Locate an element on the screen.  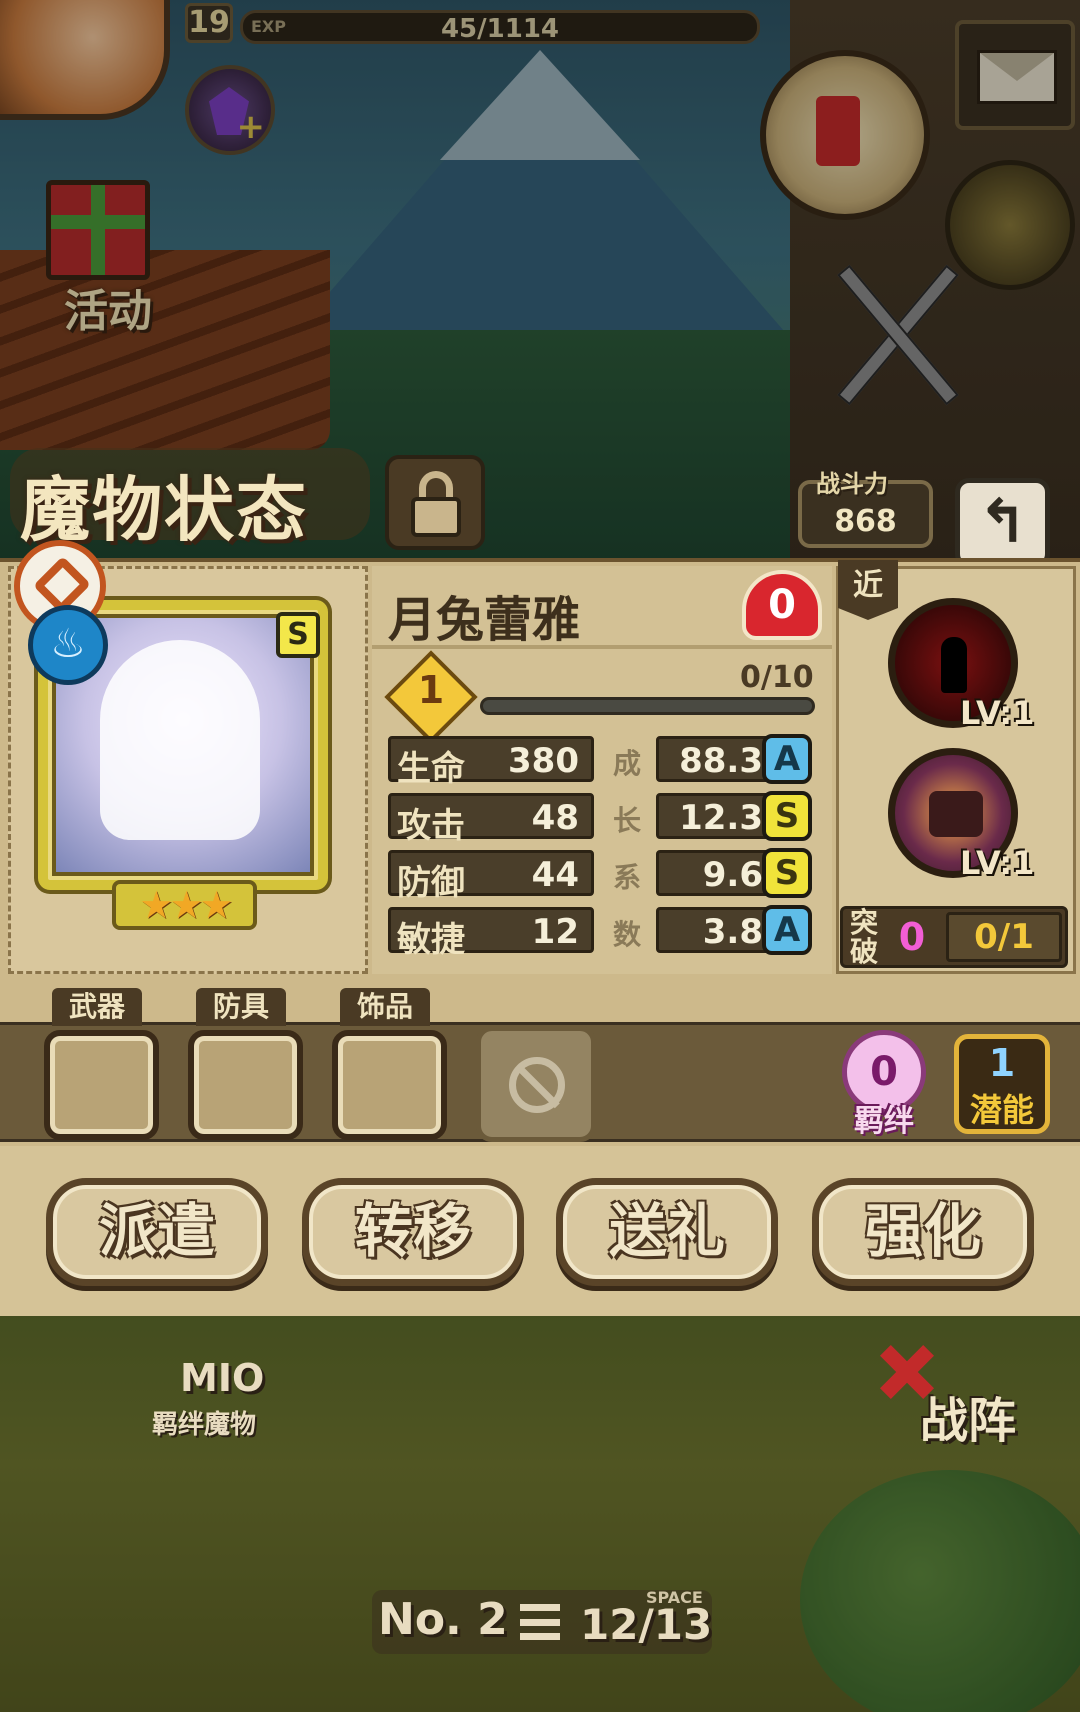
growth-row-agility: 3.8 is located at coordinates (716, 930).